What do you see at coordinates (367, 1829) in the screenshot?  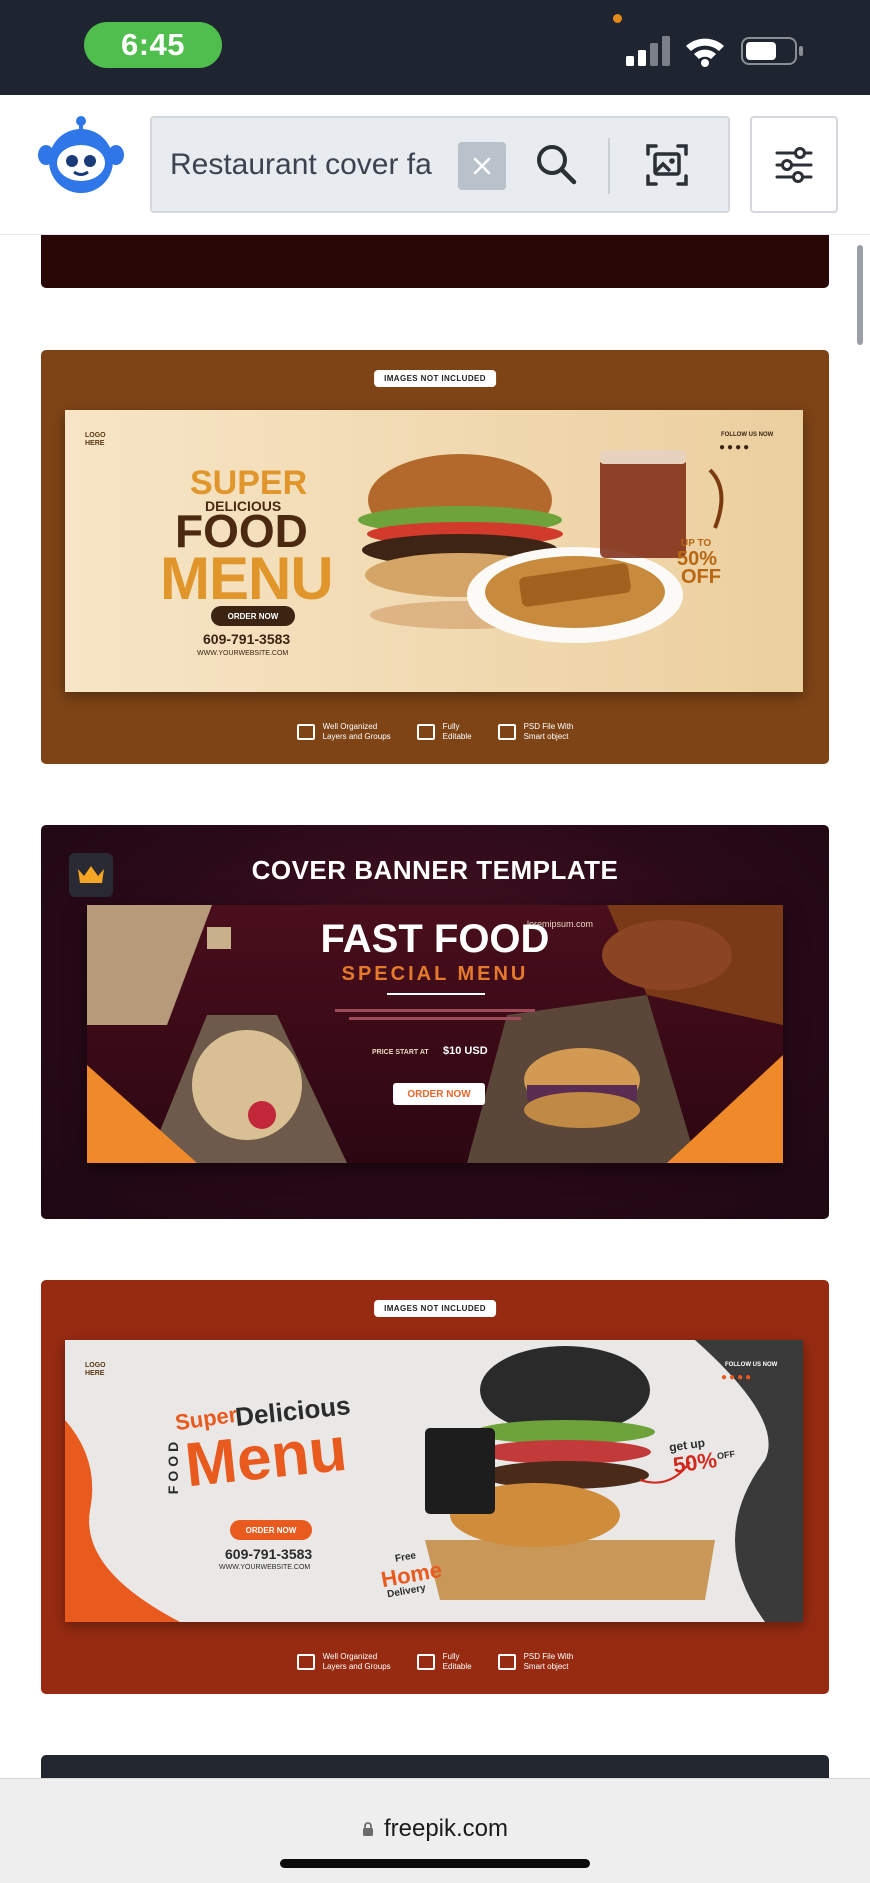 I see `lock-icon` at bounding box center [367, 1829].